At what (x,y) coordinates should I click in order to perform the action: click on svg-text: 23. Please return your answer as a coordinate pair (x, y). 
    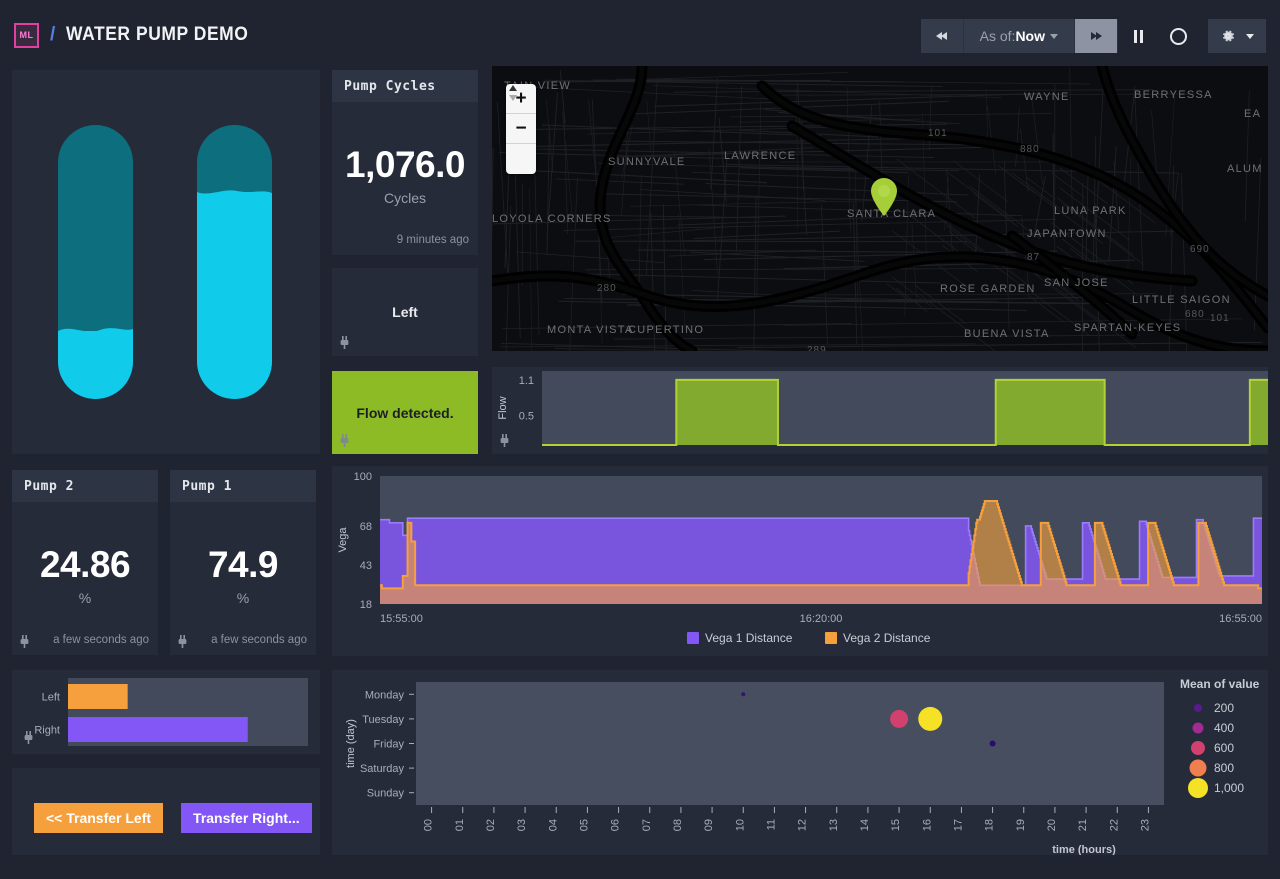
    Looking at the image, I should click on (1145, 825).